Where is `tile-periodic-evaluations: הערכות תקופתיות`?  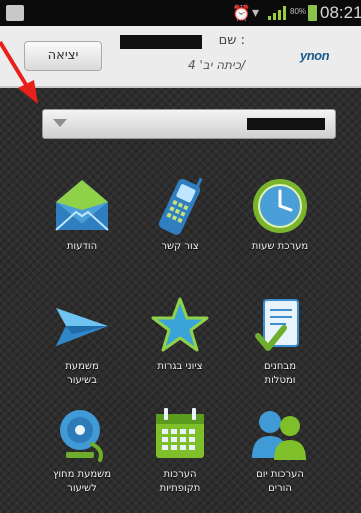 tile-periodic-evaluations: הערכות תקופתיות is located at coordinates (180, 458).